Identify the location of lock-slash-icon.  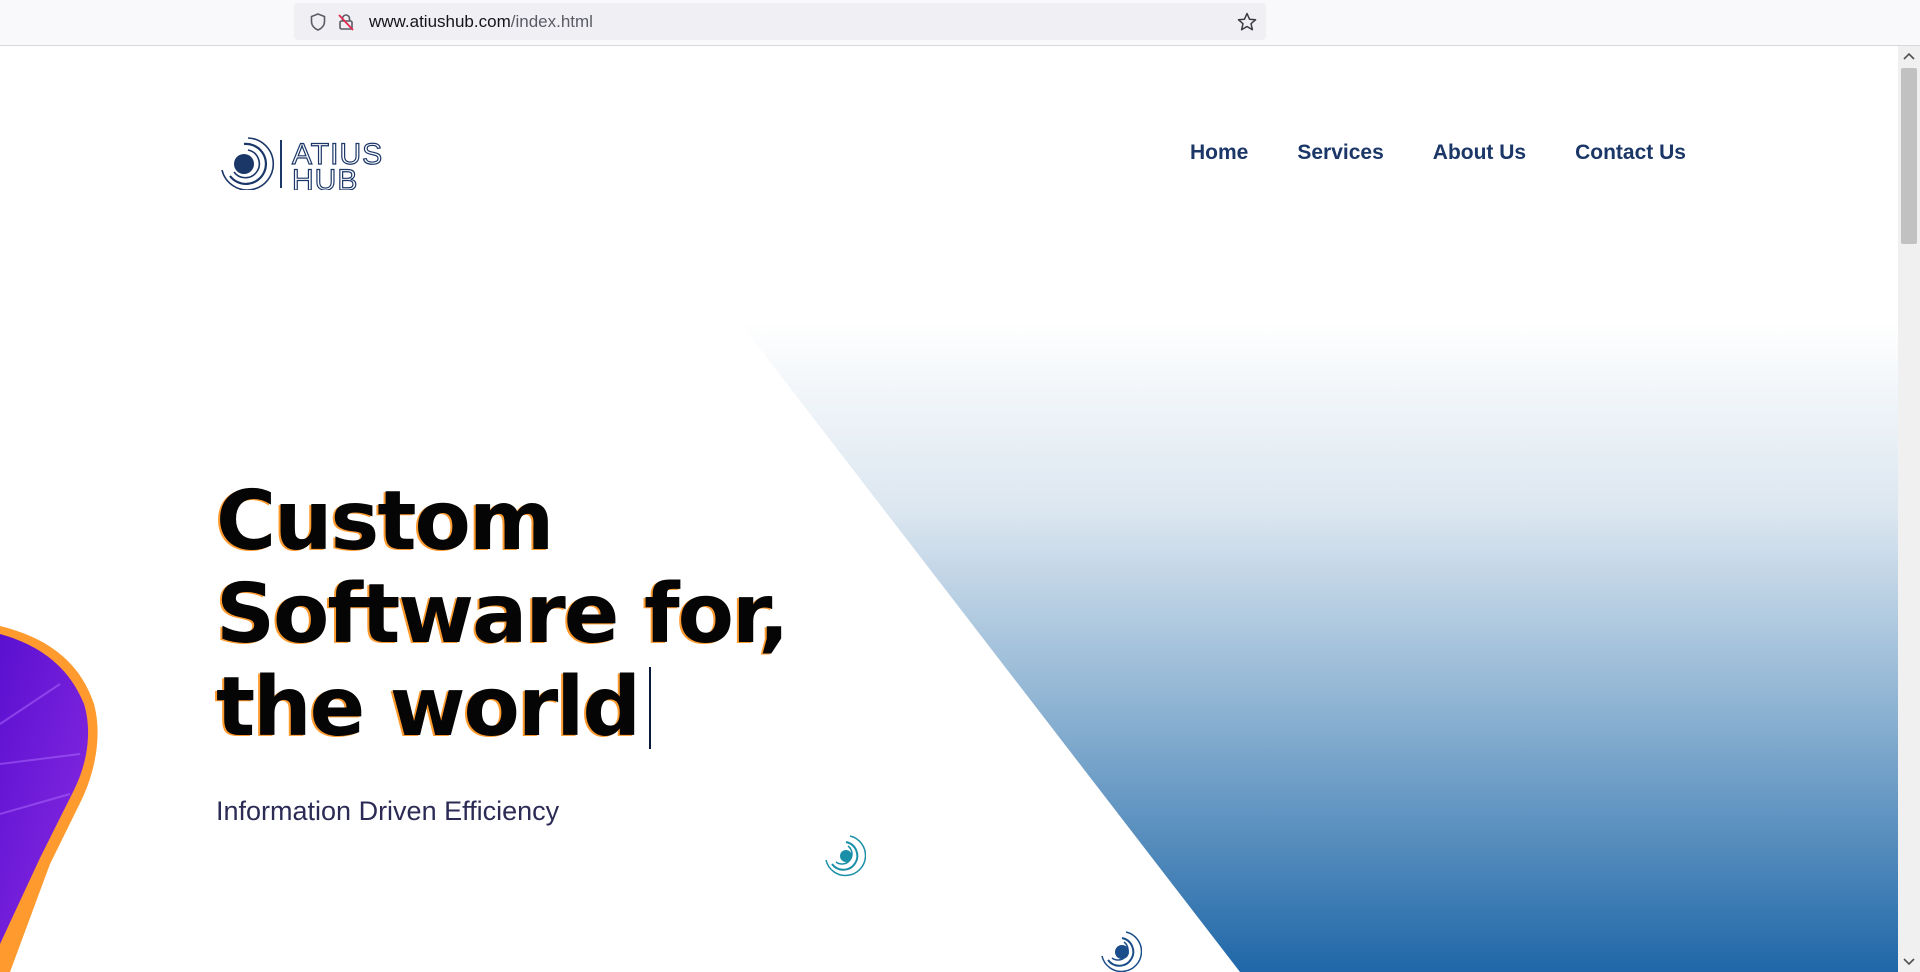
(346, 22).